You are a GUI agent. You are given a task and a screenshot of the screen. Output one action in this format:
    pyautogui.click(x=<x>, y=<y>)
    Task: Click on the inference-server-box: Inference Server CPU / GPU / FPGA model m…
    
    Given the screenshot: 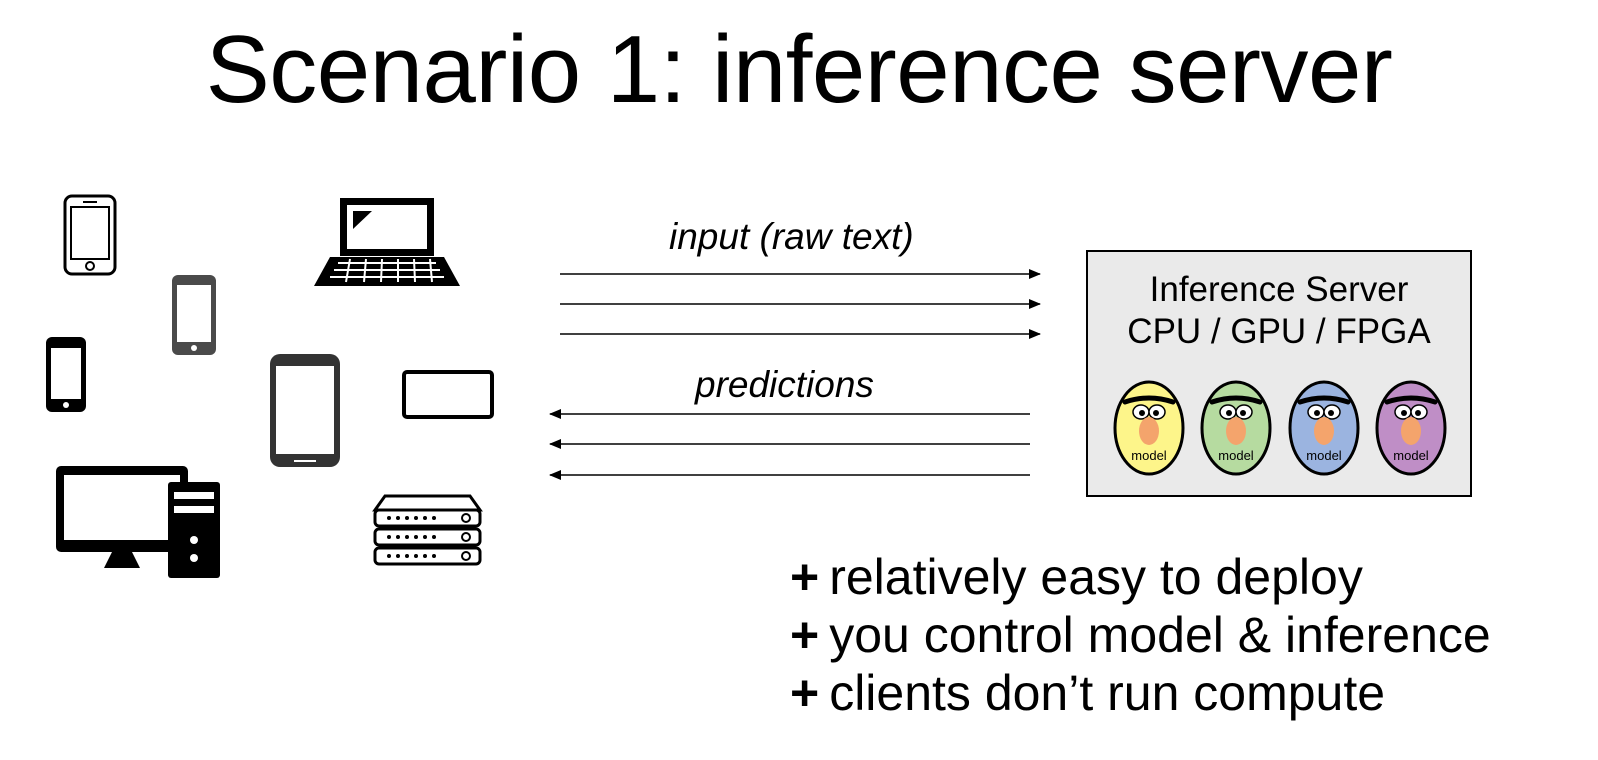 What is the action you would take?
    pyautogui.click(x=1279, y=373)
    